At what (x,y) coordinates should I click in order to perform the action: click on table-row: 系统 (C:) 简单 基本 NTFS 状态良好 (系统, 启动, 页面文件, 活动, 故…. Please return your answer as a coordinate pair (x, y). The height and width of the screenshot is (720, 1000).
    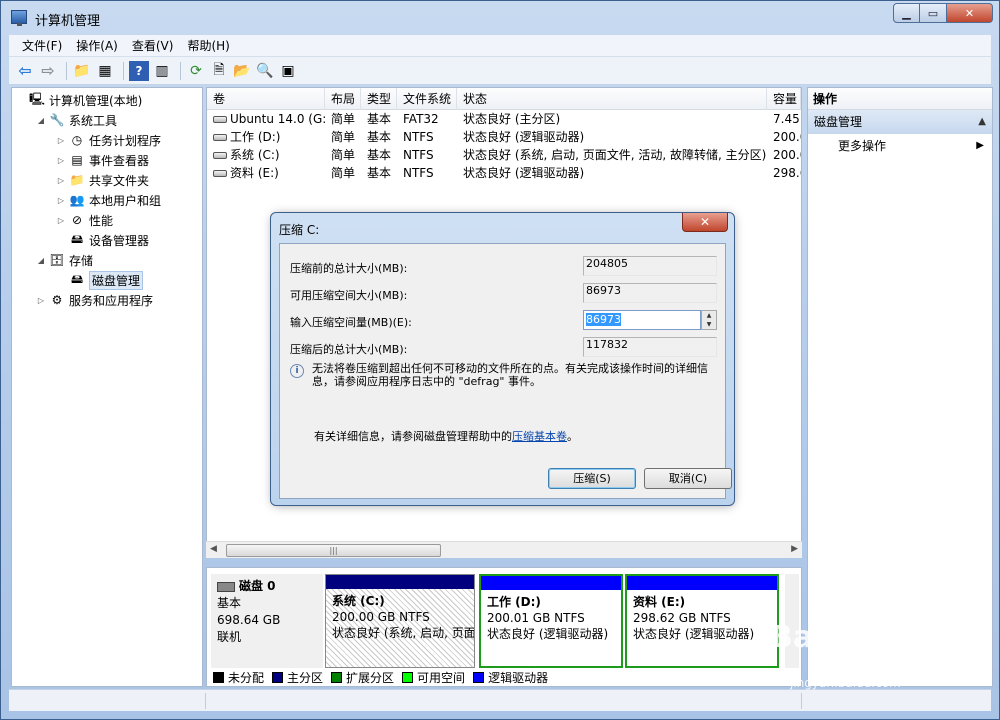
    Looking at the image, I should click on (504, 155).